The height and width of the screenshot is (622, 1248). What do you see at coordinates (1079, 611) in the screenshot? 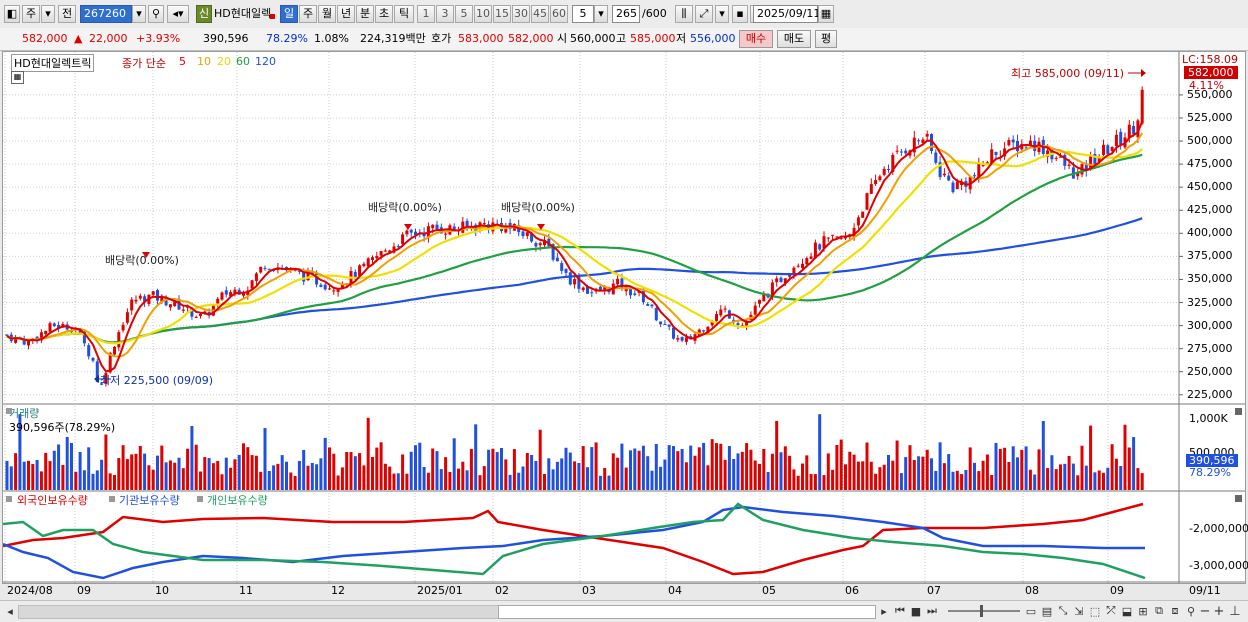
I see `tool-icon-4: ⇲` at bounding box center [1079, 611].